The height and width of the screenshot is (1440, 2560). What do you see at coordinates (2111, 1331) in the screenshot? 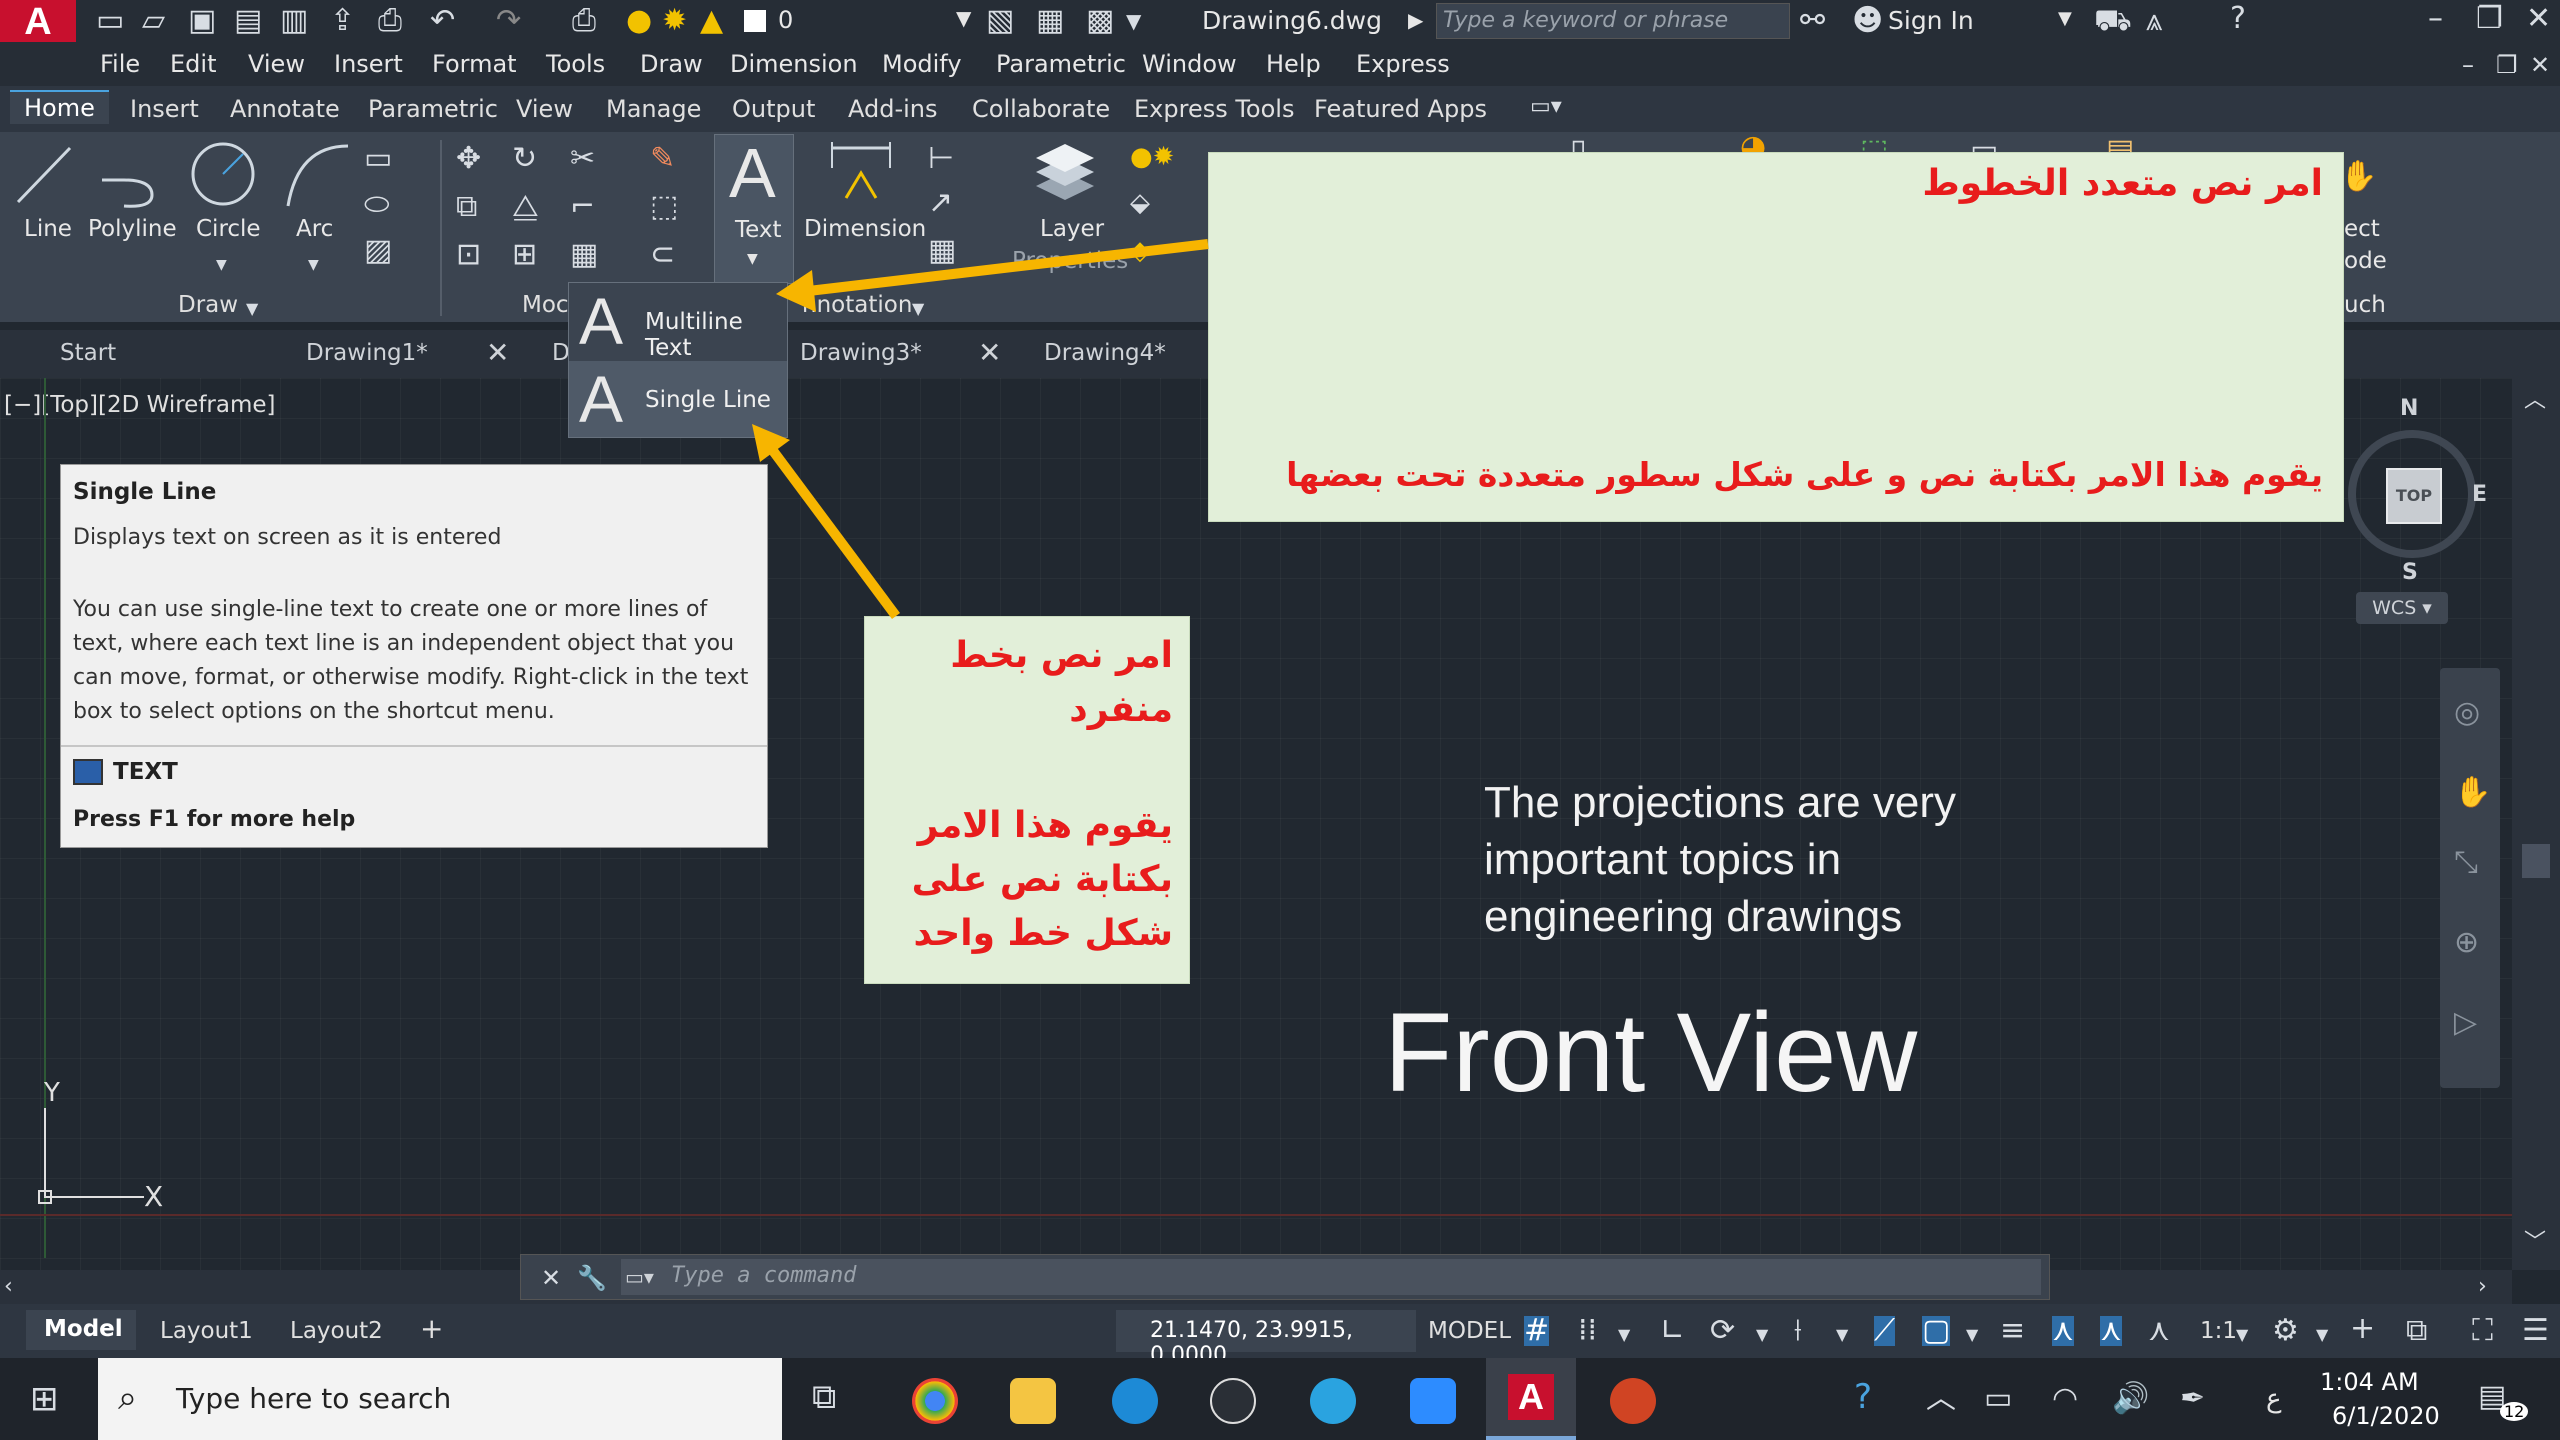
I see `auto-scale-icon: ⋏` at bounding box center [2111, 1331].